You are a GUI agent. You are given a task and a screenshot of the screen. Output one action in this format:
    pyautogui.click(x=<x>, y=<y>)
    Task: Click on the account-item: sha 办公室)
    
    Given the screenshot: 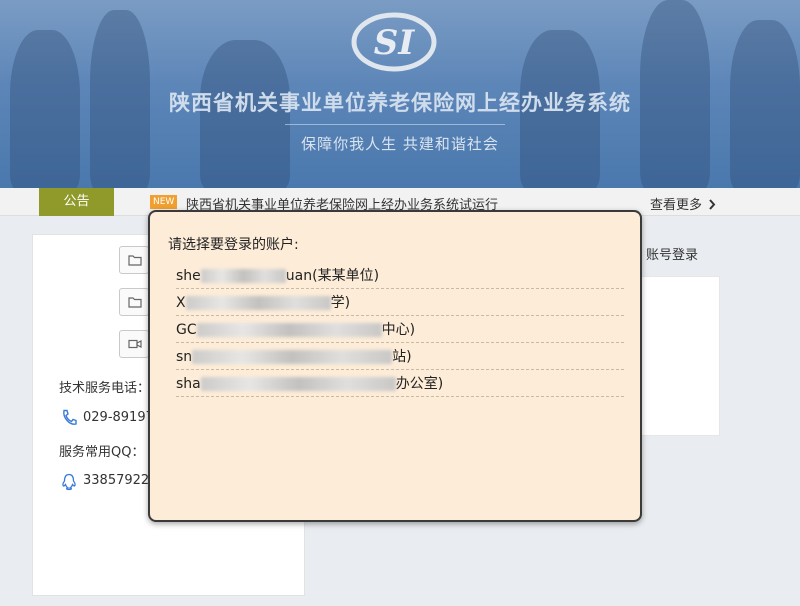 What is the action you would take?
    pyautogui.click(x=400, y=383)
    